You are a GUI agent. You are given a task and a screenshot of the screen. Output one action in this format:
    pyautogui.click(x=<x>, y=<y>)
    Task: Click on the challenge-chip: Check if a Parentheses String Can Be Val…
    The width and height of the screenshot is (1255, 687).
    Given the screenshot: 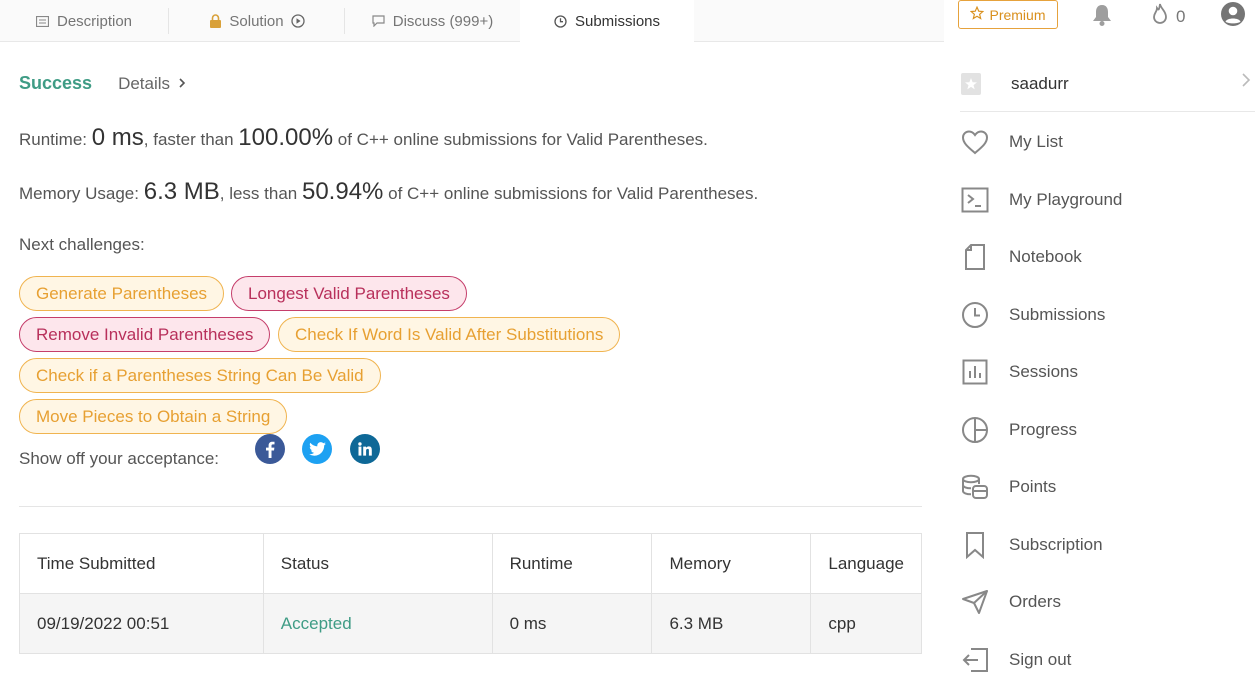 What is the action you would take?
    pyautogui.click(x=200, y=375)
    